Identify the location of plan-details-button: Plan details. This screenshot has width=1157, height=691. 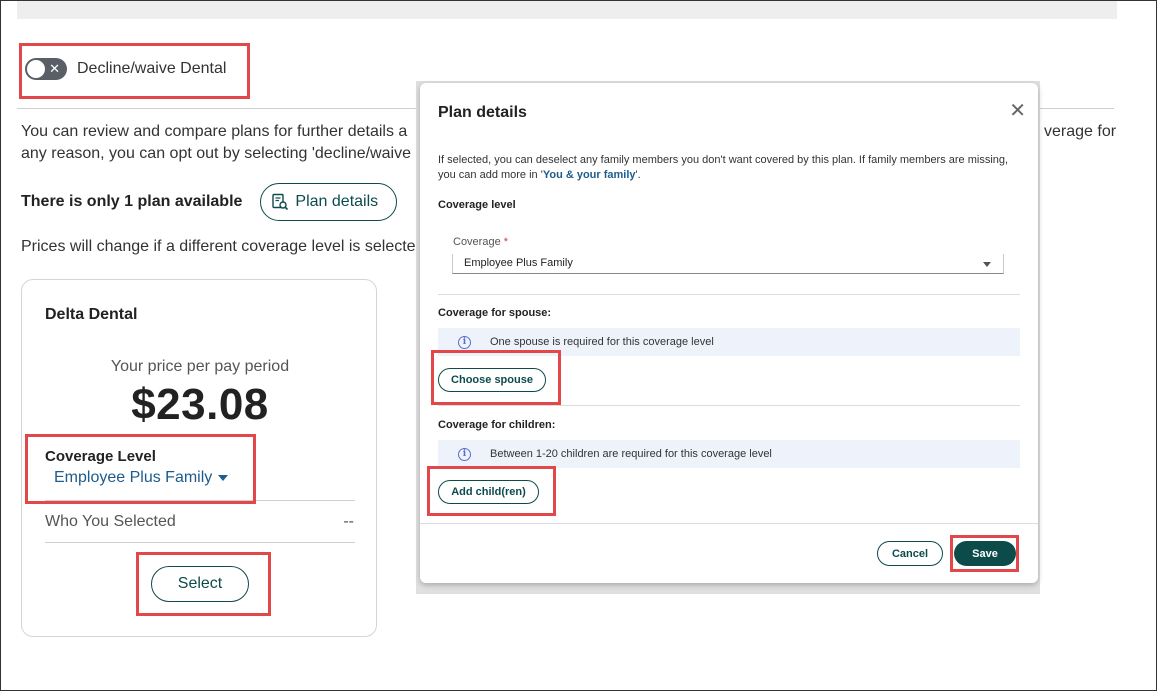
(329, 202).